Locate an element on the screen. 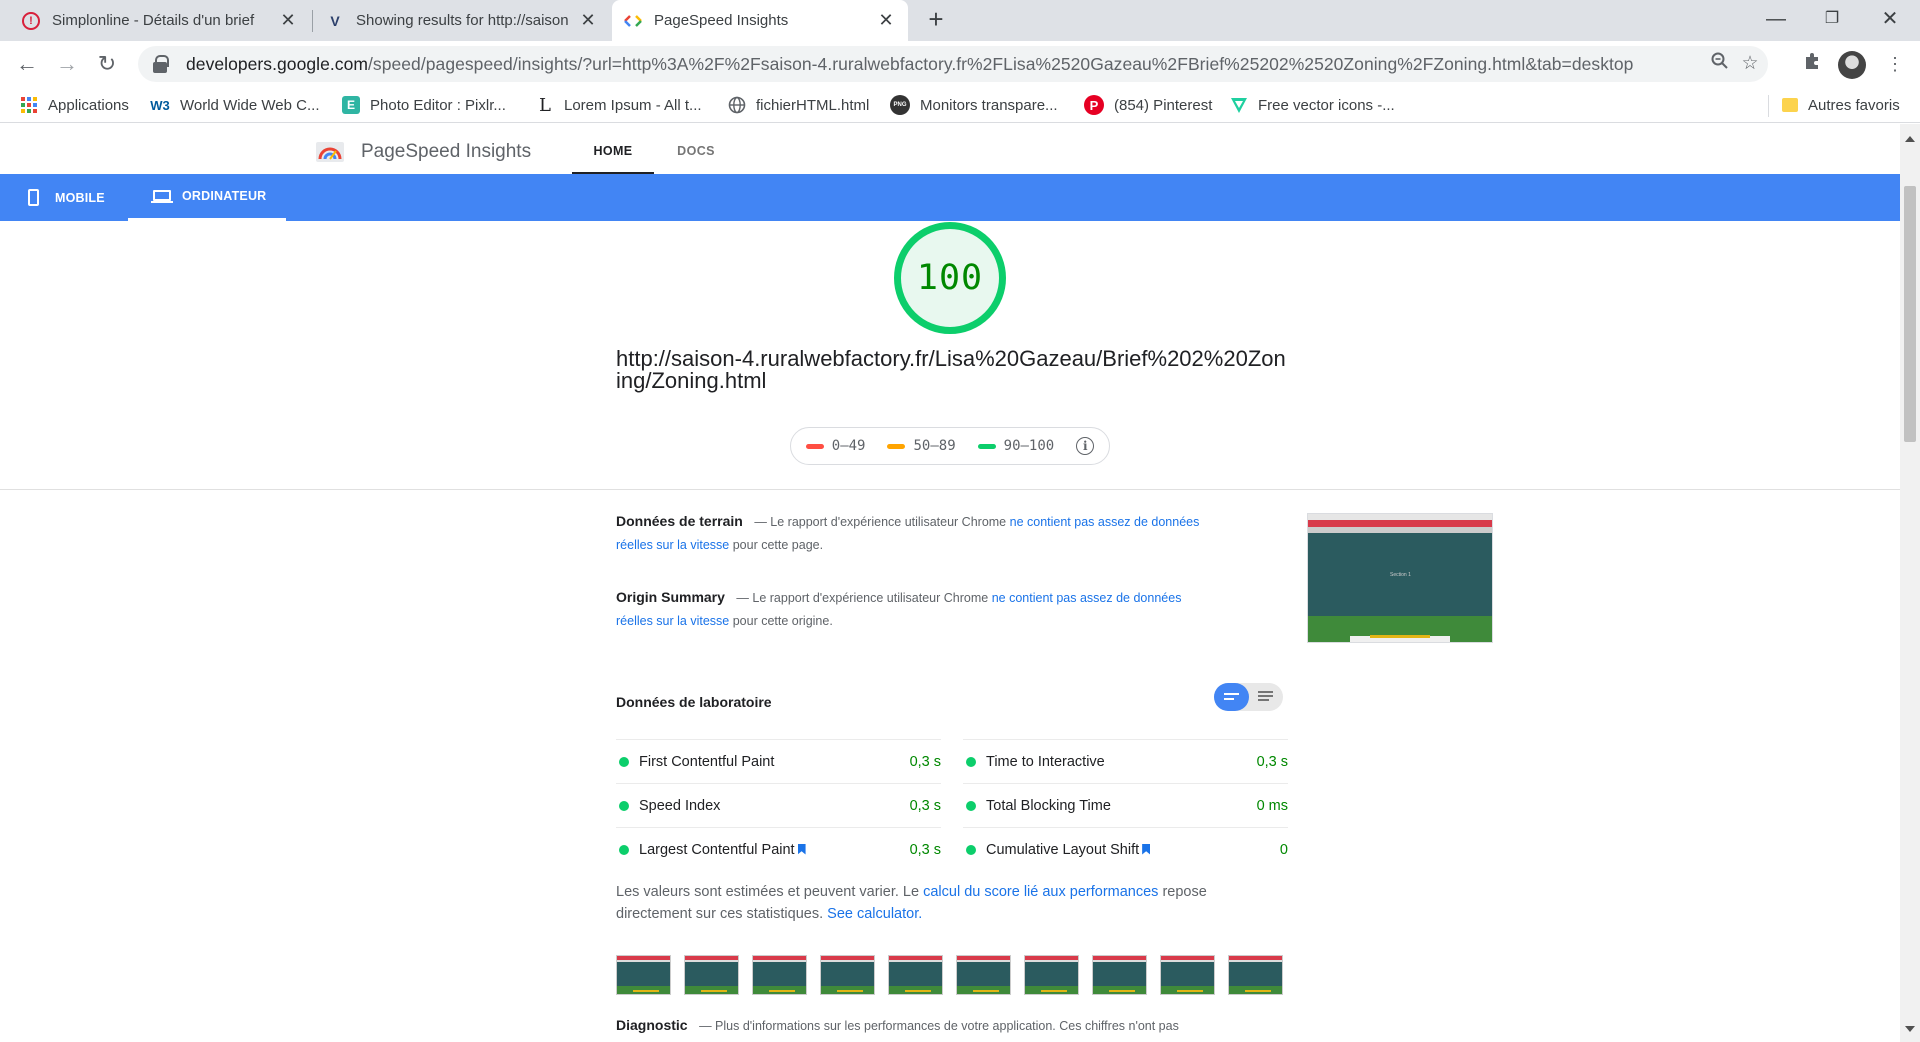 Image resolution: width=1920 pixels, height=1042 pixels. metric-speed-index: Speed Index 0,3 s is located at coordinates (778, 805).